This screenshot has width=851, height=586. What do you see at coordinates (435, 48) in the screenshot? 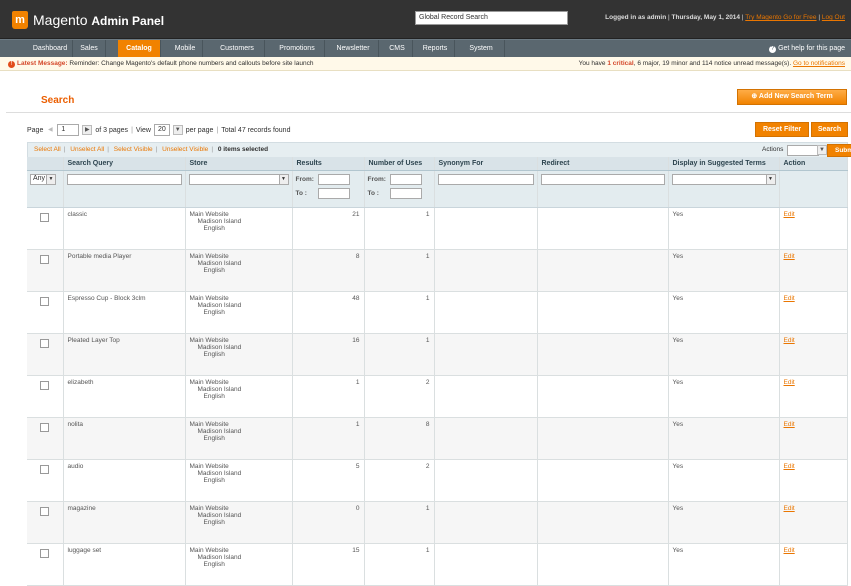
I see `nav-reports: Reports` at bounding box center [435, 48].